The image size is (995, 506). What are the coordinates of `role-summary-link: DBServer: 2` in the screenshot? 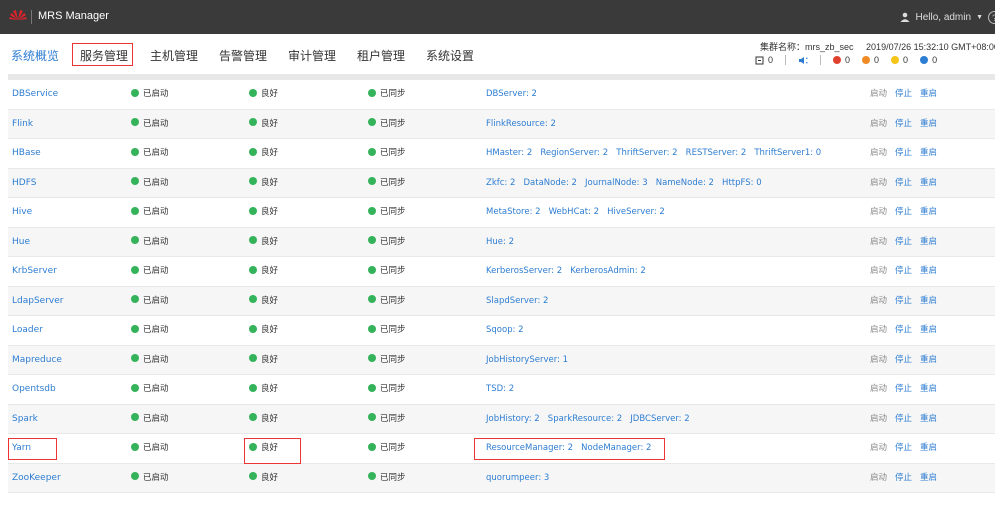 It's located at (511, 94).